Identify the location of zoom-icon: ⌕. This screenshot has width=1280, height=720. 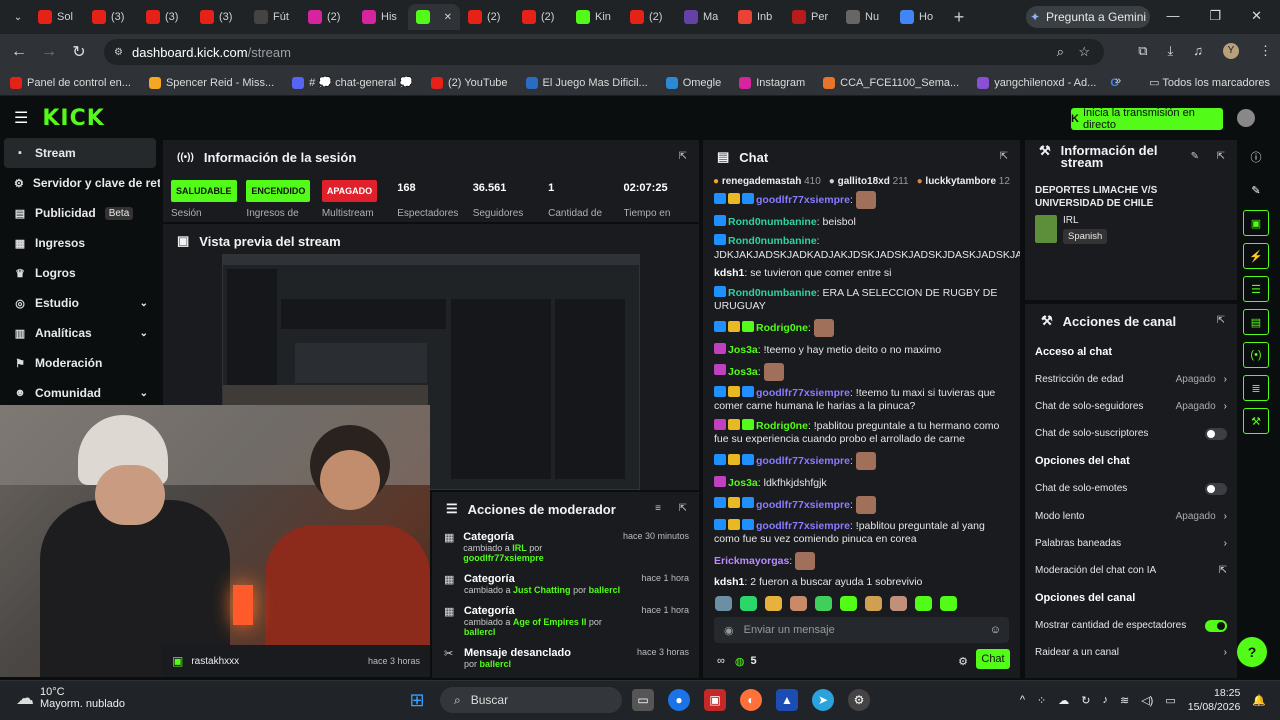
(1060, 52).